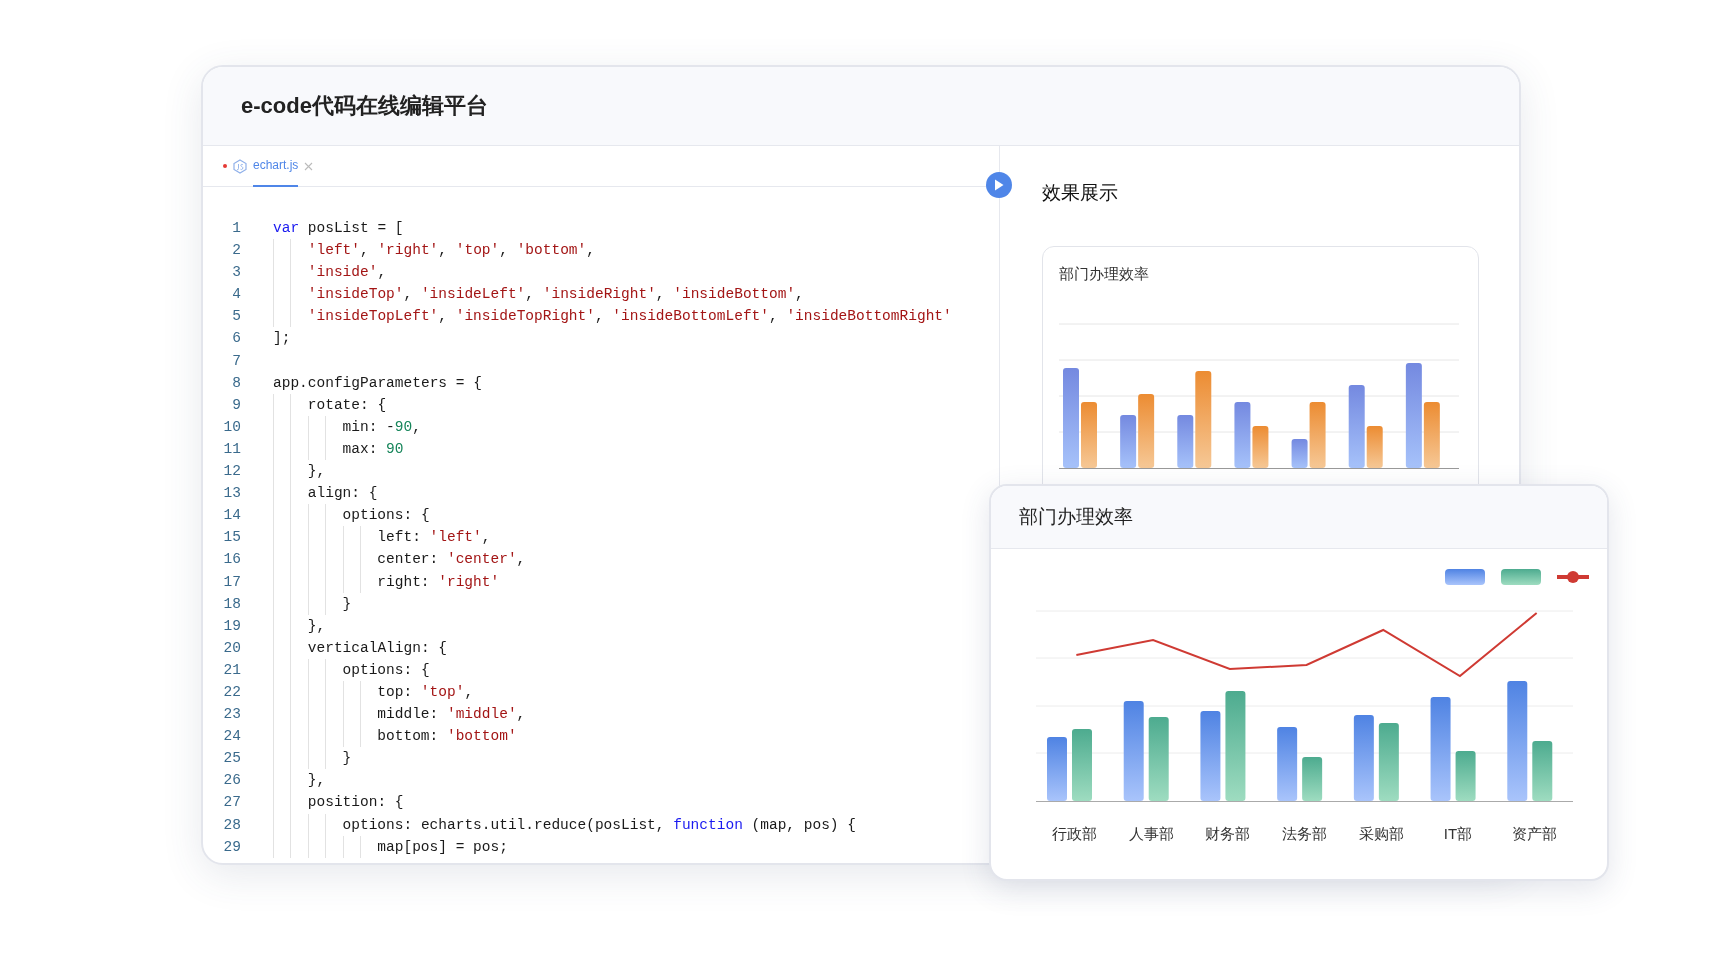  I want to click on line-number: 11, so click(231, 449).